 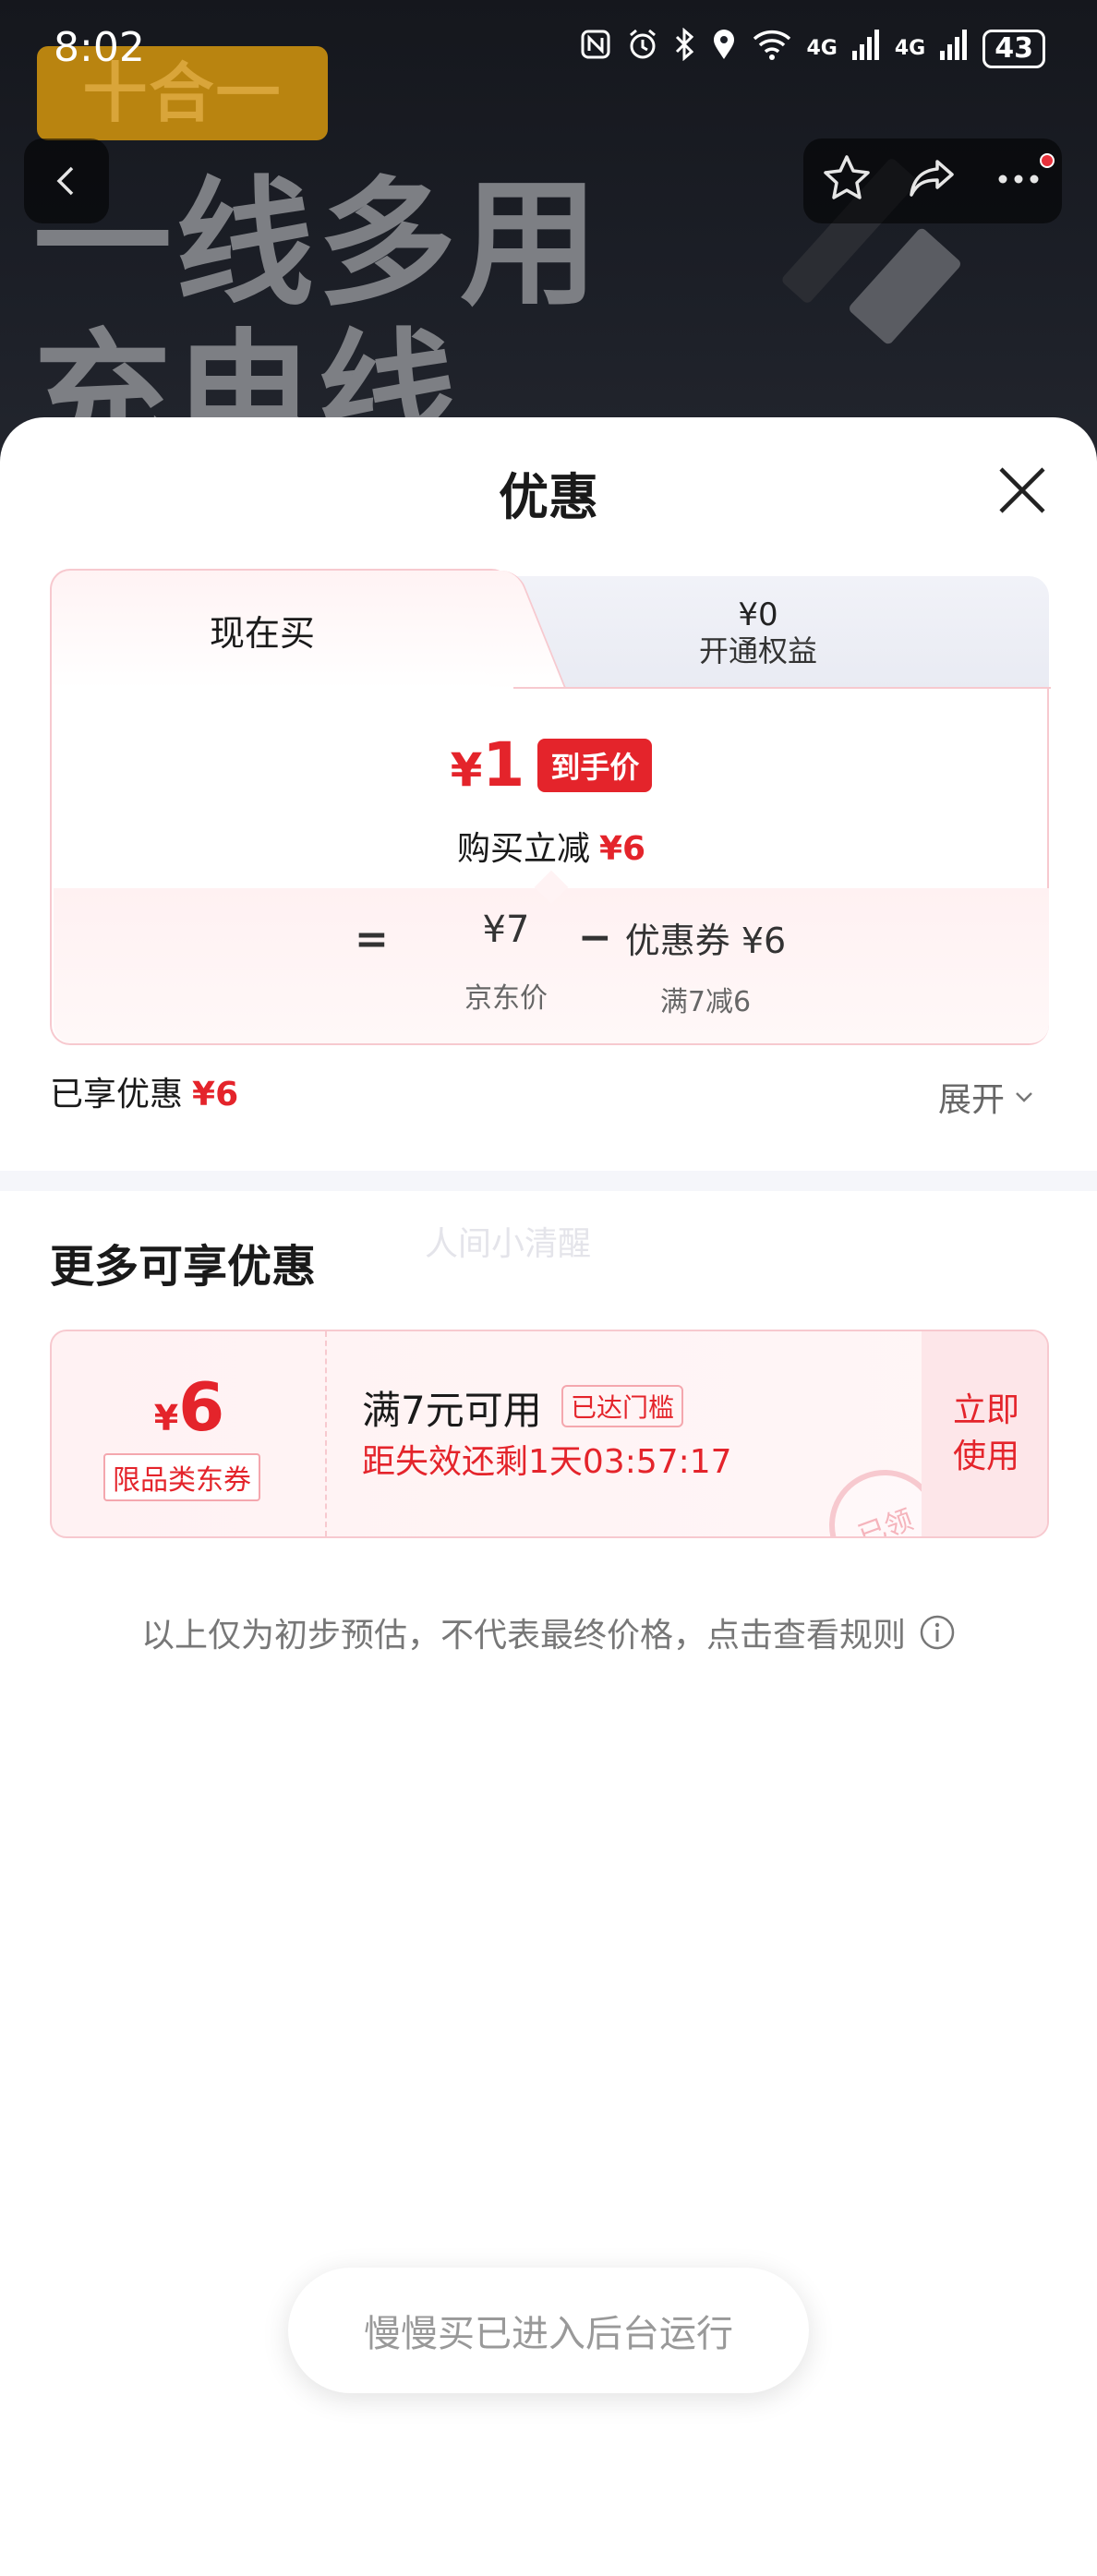 I want to click on watermark-text: 人间小清醒, so click(x=509, y=1244).